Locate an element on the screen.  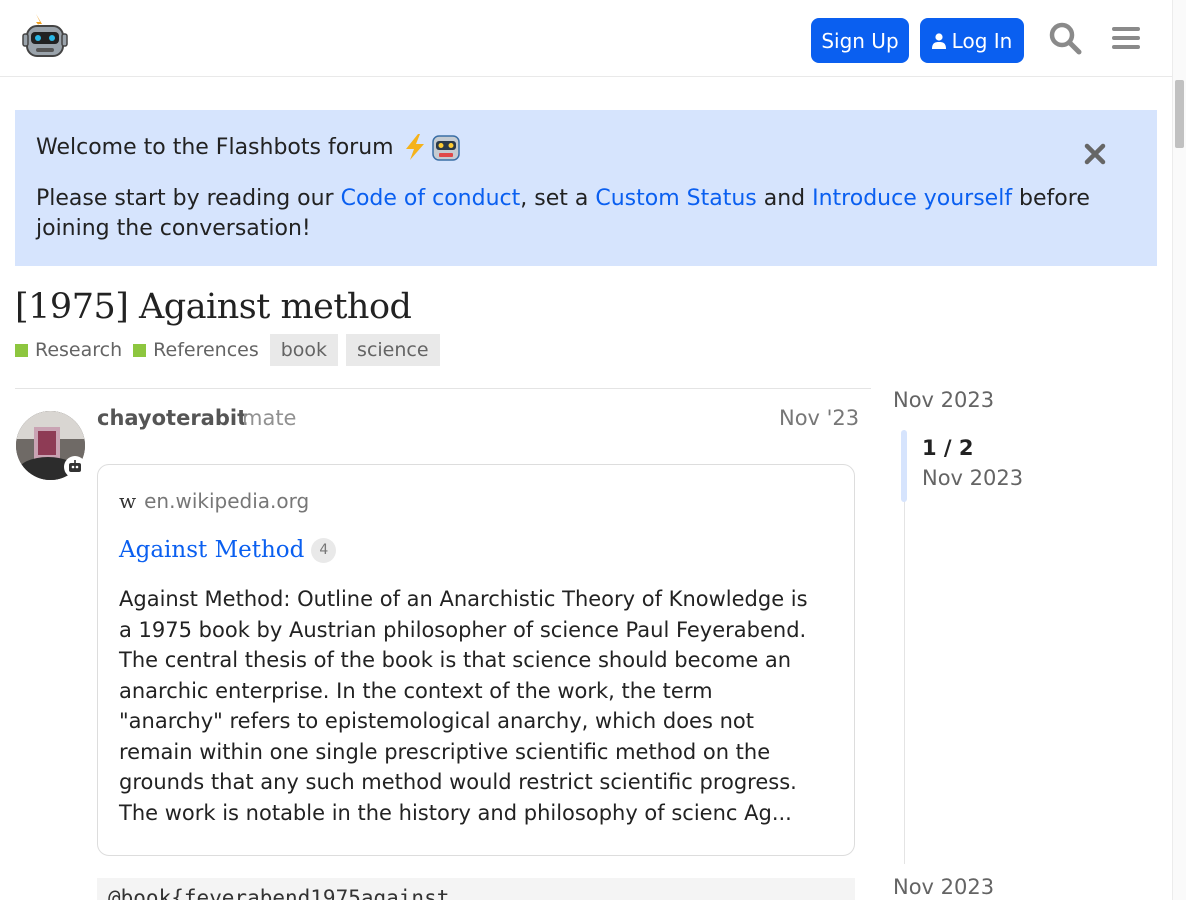
post-username: chayoterabit is located at coordinates (172, 418).